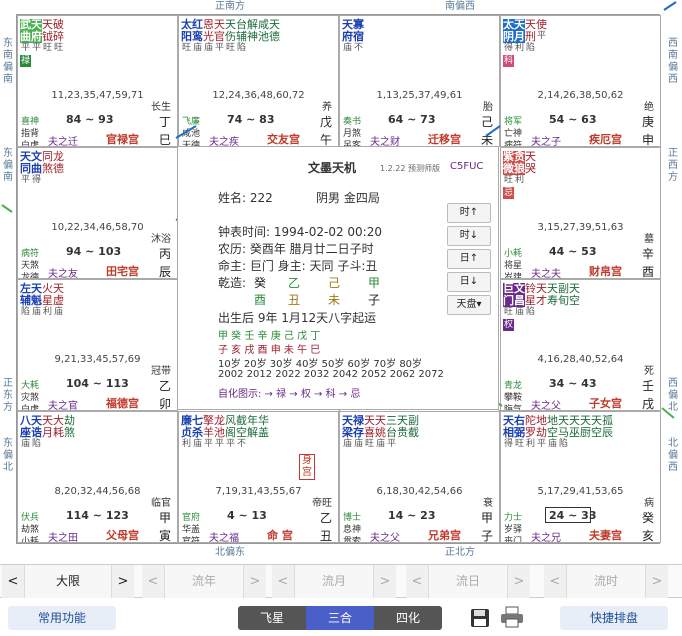  Describe the element at coordinates (673, 61) in the screenshot. I see `direction-southwest: 西南偏西` at that location.